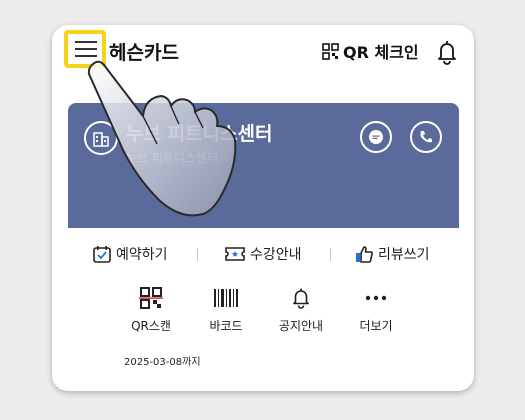  I want to click on more-icon, so click(376, 298).